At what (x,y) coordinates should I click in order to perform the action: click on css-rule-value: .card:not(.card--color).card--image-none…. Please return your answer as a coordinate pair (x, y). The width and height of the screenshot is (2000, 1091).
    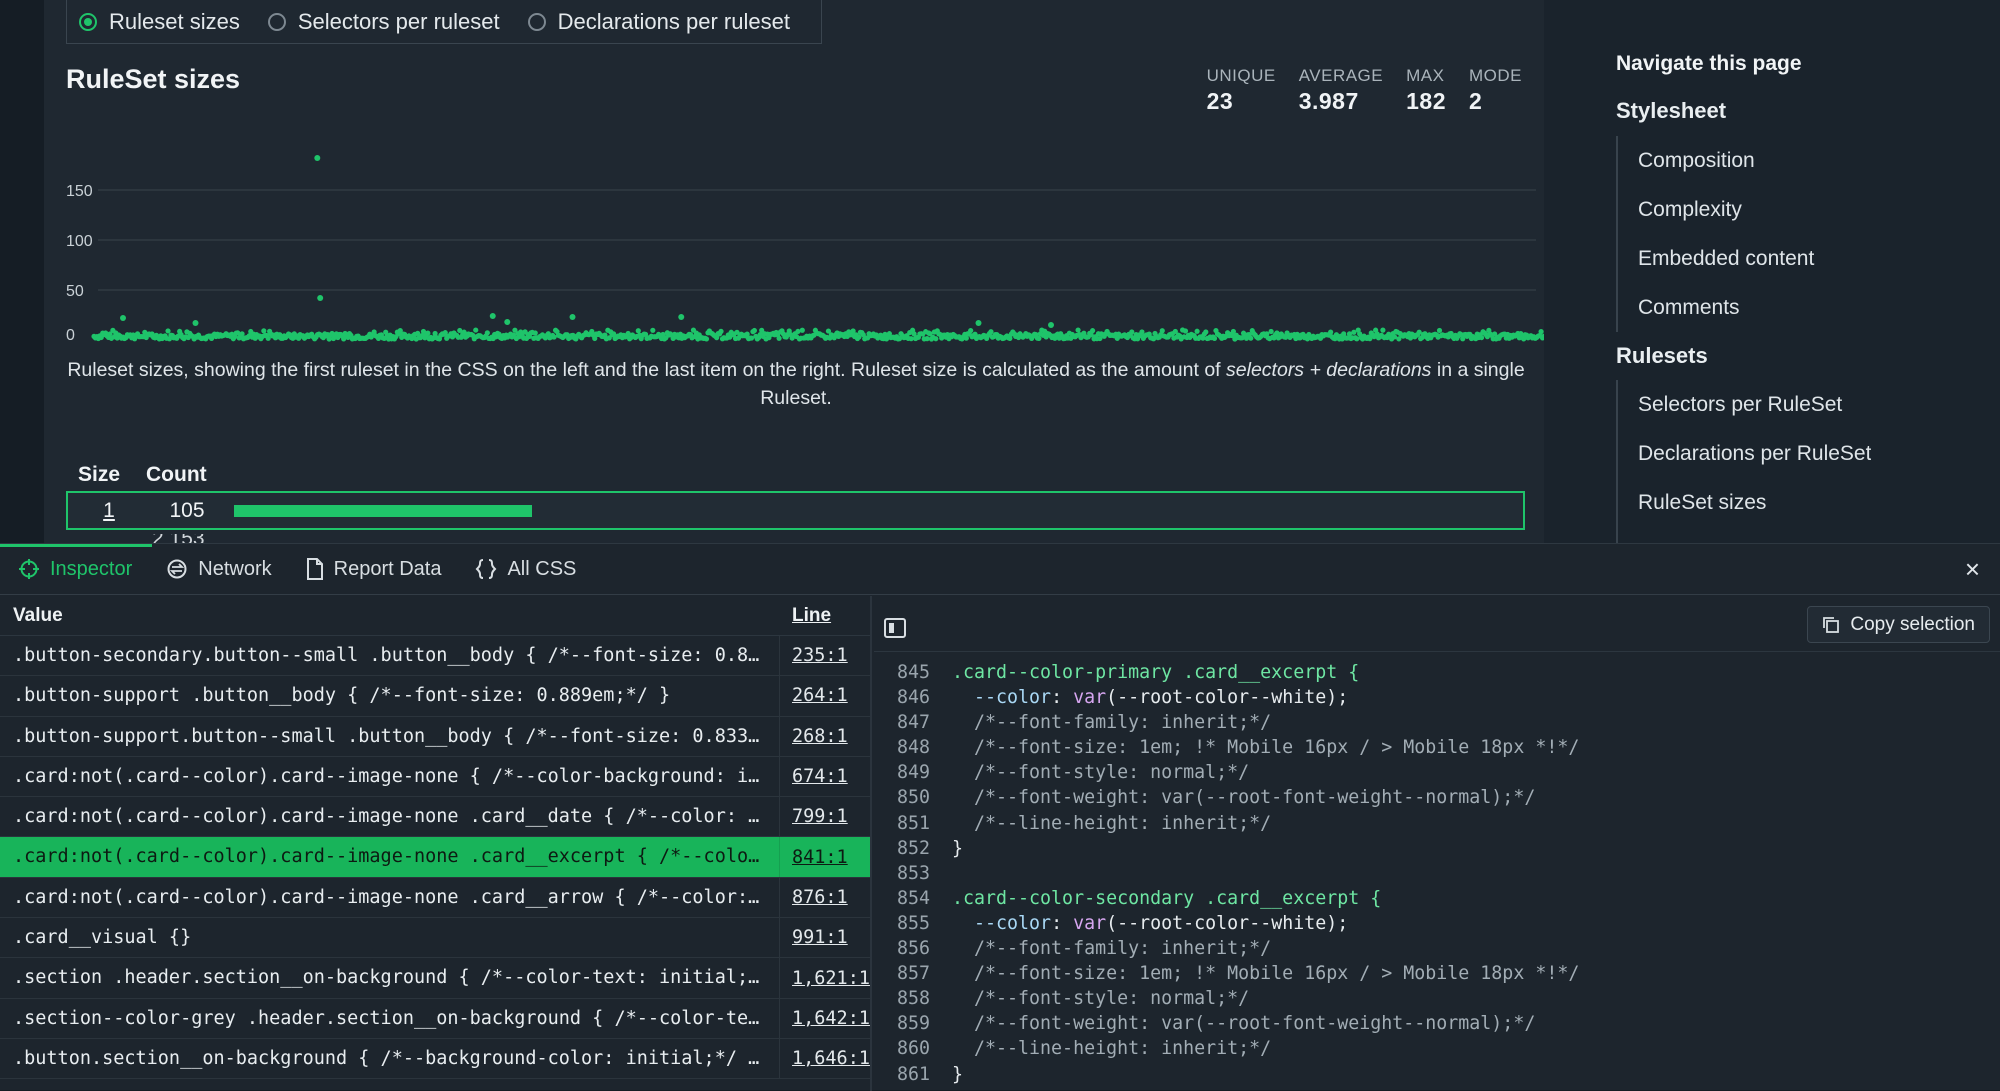
    Looking at the image, I should click on (390, 776).